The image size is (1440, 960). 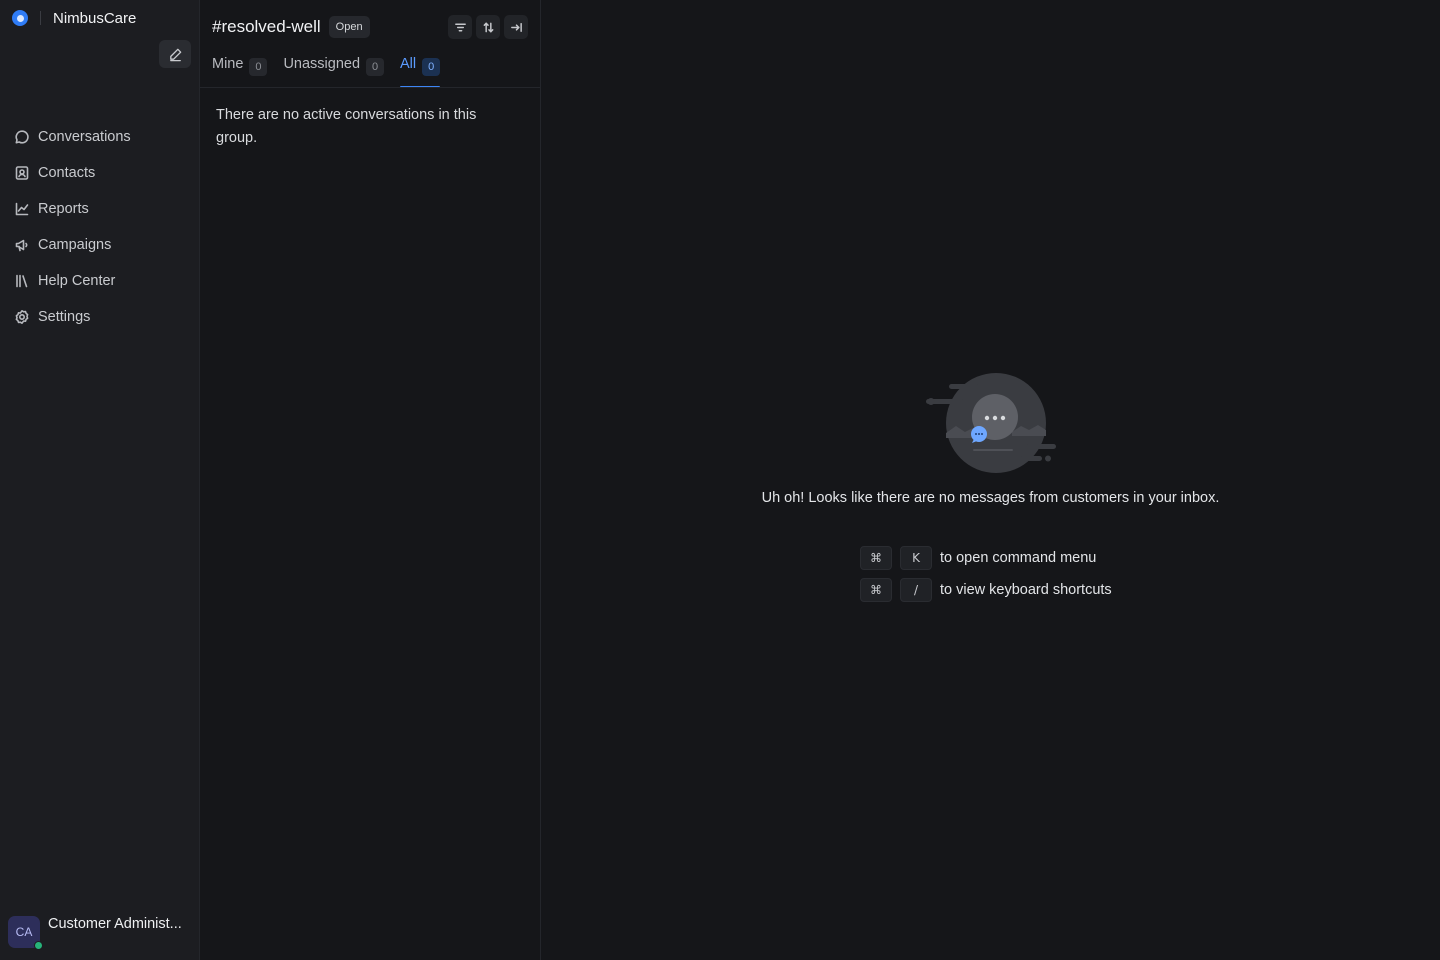 What do you see at coordinates (420, 72) in the screenshot?
I see `tab-all: All 0` at bounding box center [420, 72].